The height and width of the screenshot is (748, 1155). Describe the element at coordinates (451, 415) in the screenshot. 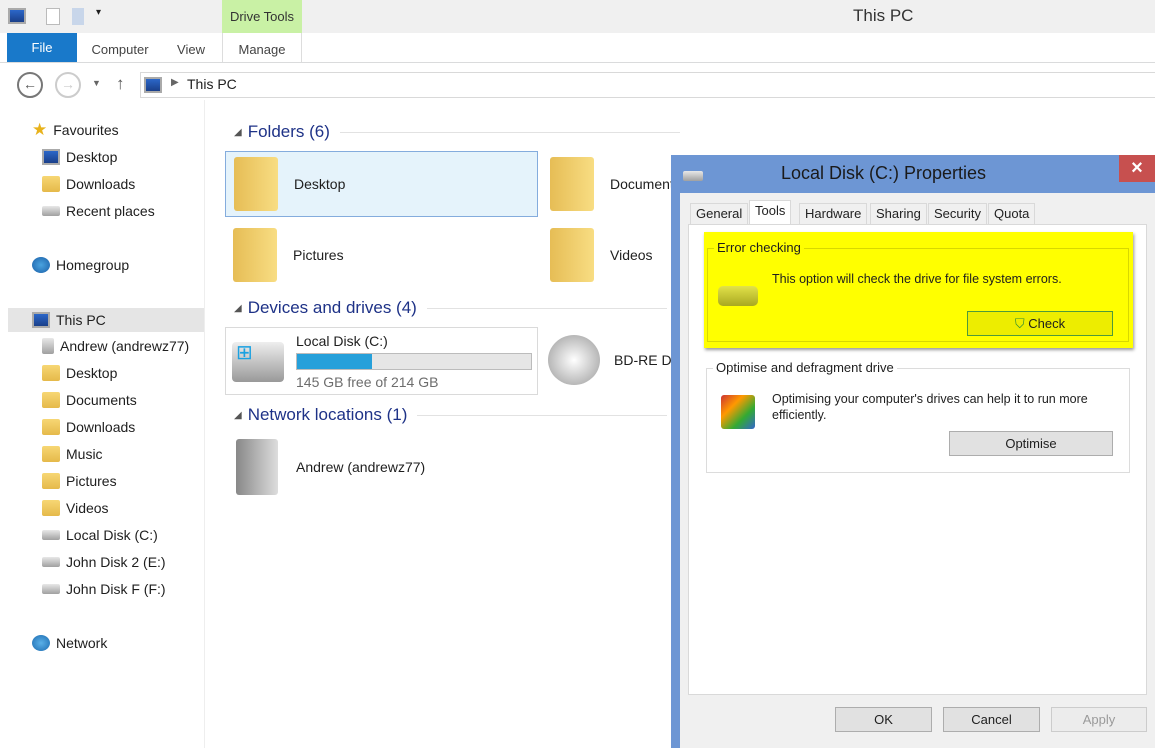

I see `network-group-header: ◢ Network locations (1)` at that location.